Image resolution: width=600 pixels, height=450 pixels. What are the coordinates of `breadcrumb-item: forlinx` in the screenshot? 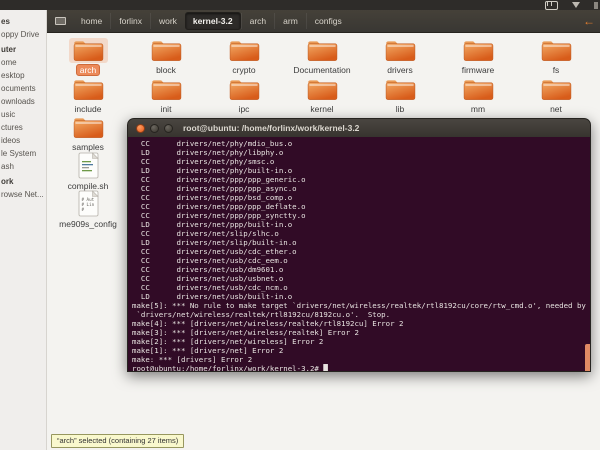 It's located at (130, 21).